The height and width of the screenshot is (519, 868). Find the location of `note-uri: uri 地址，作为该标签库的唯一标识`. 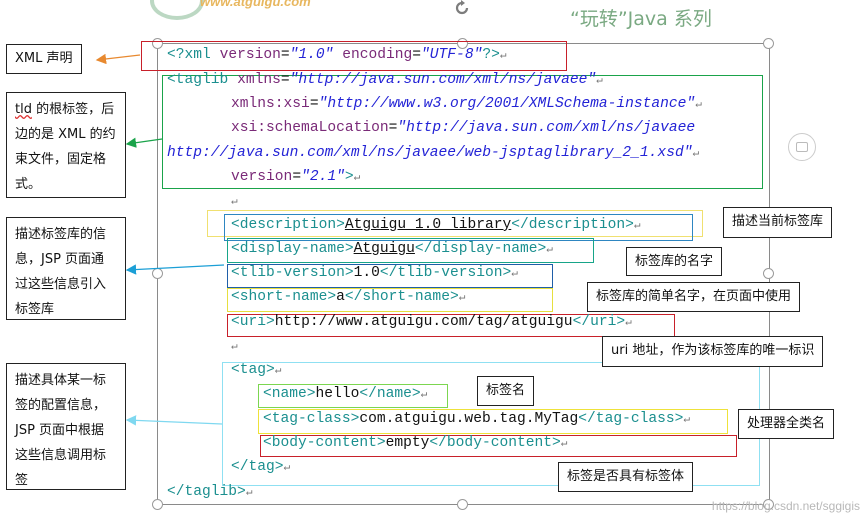

note-uri: uri 地址，作为该标签库的唯一标识 is located at coordinates (713, 351).